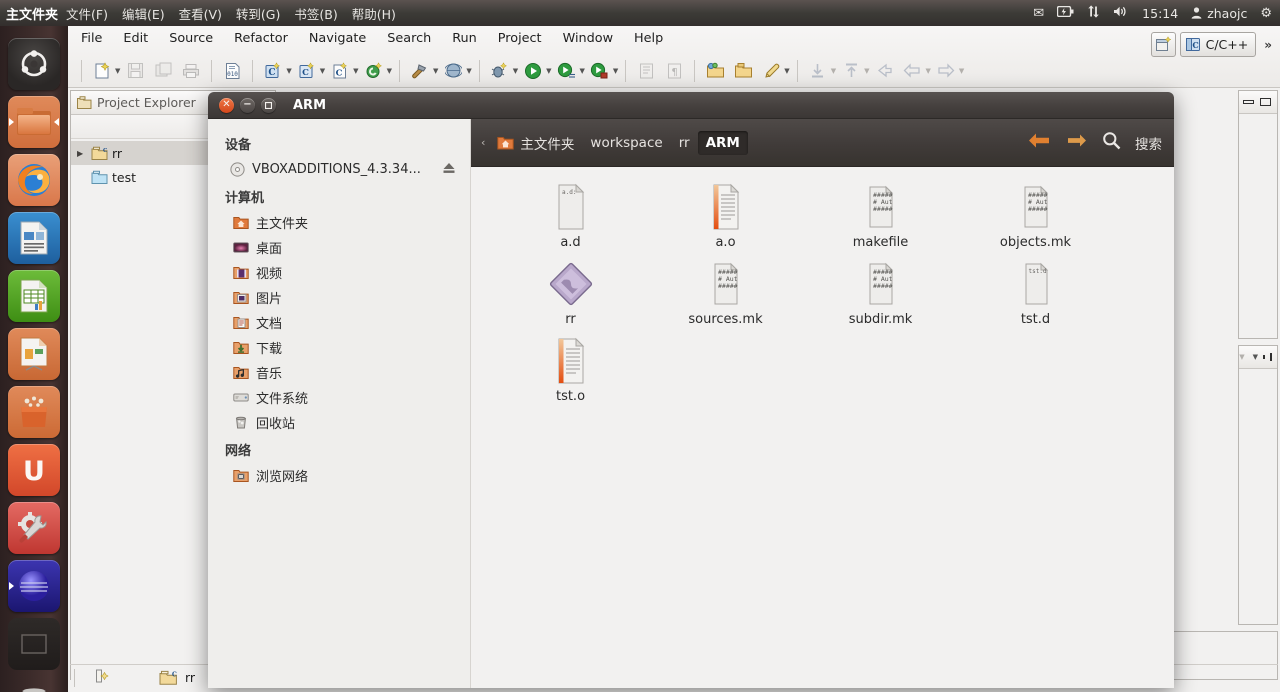 The height and width of the screenshot is (692, 1280). I want to click on volume-icon, so click(1121, 13).